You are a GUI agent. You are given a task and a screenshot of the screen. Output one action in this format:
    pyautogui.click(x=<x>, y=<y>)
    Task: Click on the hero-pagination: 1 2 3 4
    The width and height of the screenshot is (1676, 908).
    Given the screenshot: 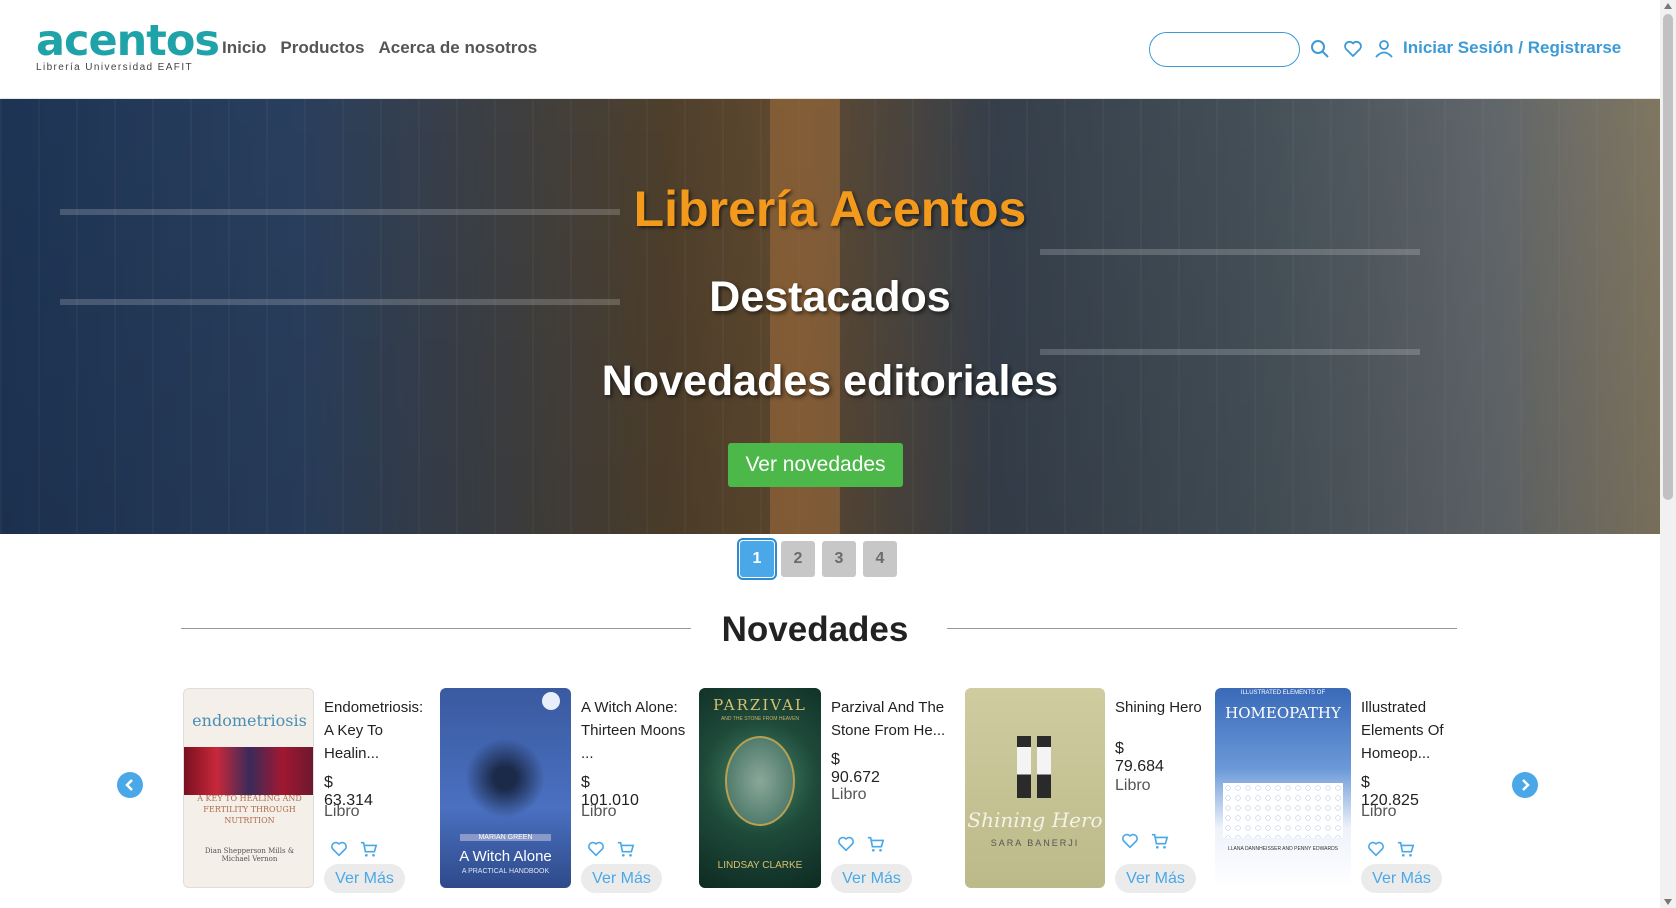 What is the action you would take?
    pyautogui.click(x=817, y=559)
    